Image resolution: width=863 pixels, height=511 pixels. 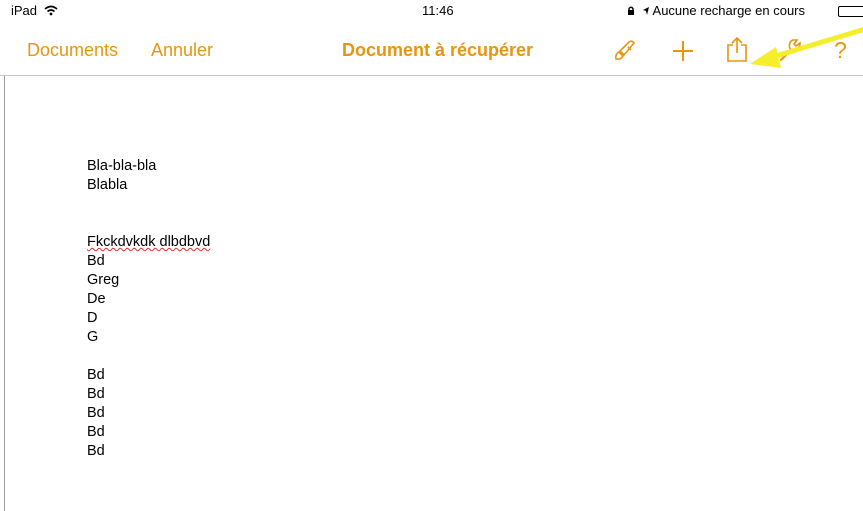 What do you see at coordinates (51, 10) in the screenshot?
I see `wifi-icon` at bounding box center [51, 10].